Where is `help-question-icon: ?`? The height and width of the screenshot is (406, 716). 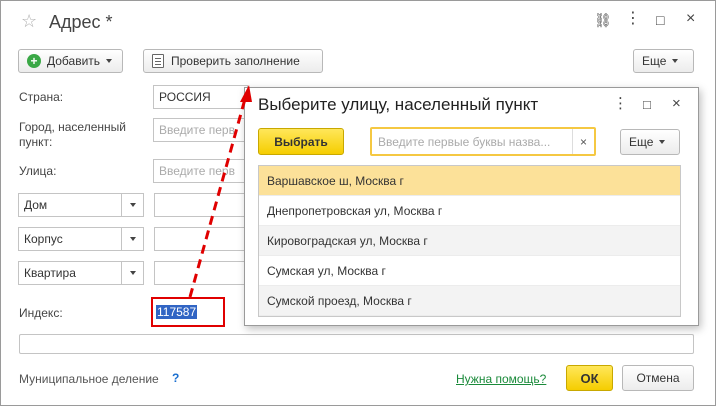 help-question-icon: ? is located at coordinates (175, 378).